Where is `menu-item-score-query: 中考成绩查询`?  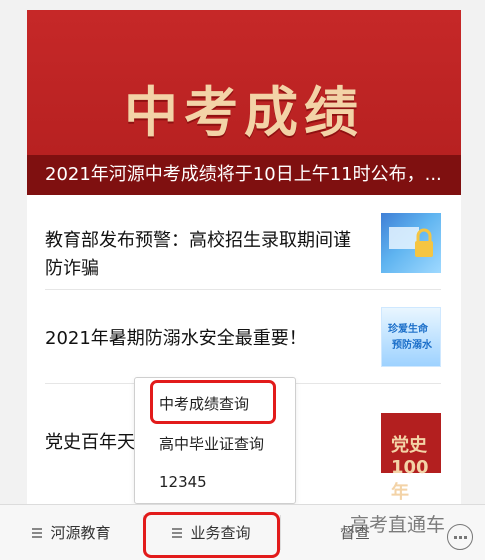 menu-item-score-query: 中考成绩查询 is located at coordinates (204, 403).